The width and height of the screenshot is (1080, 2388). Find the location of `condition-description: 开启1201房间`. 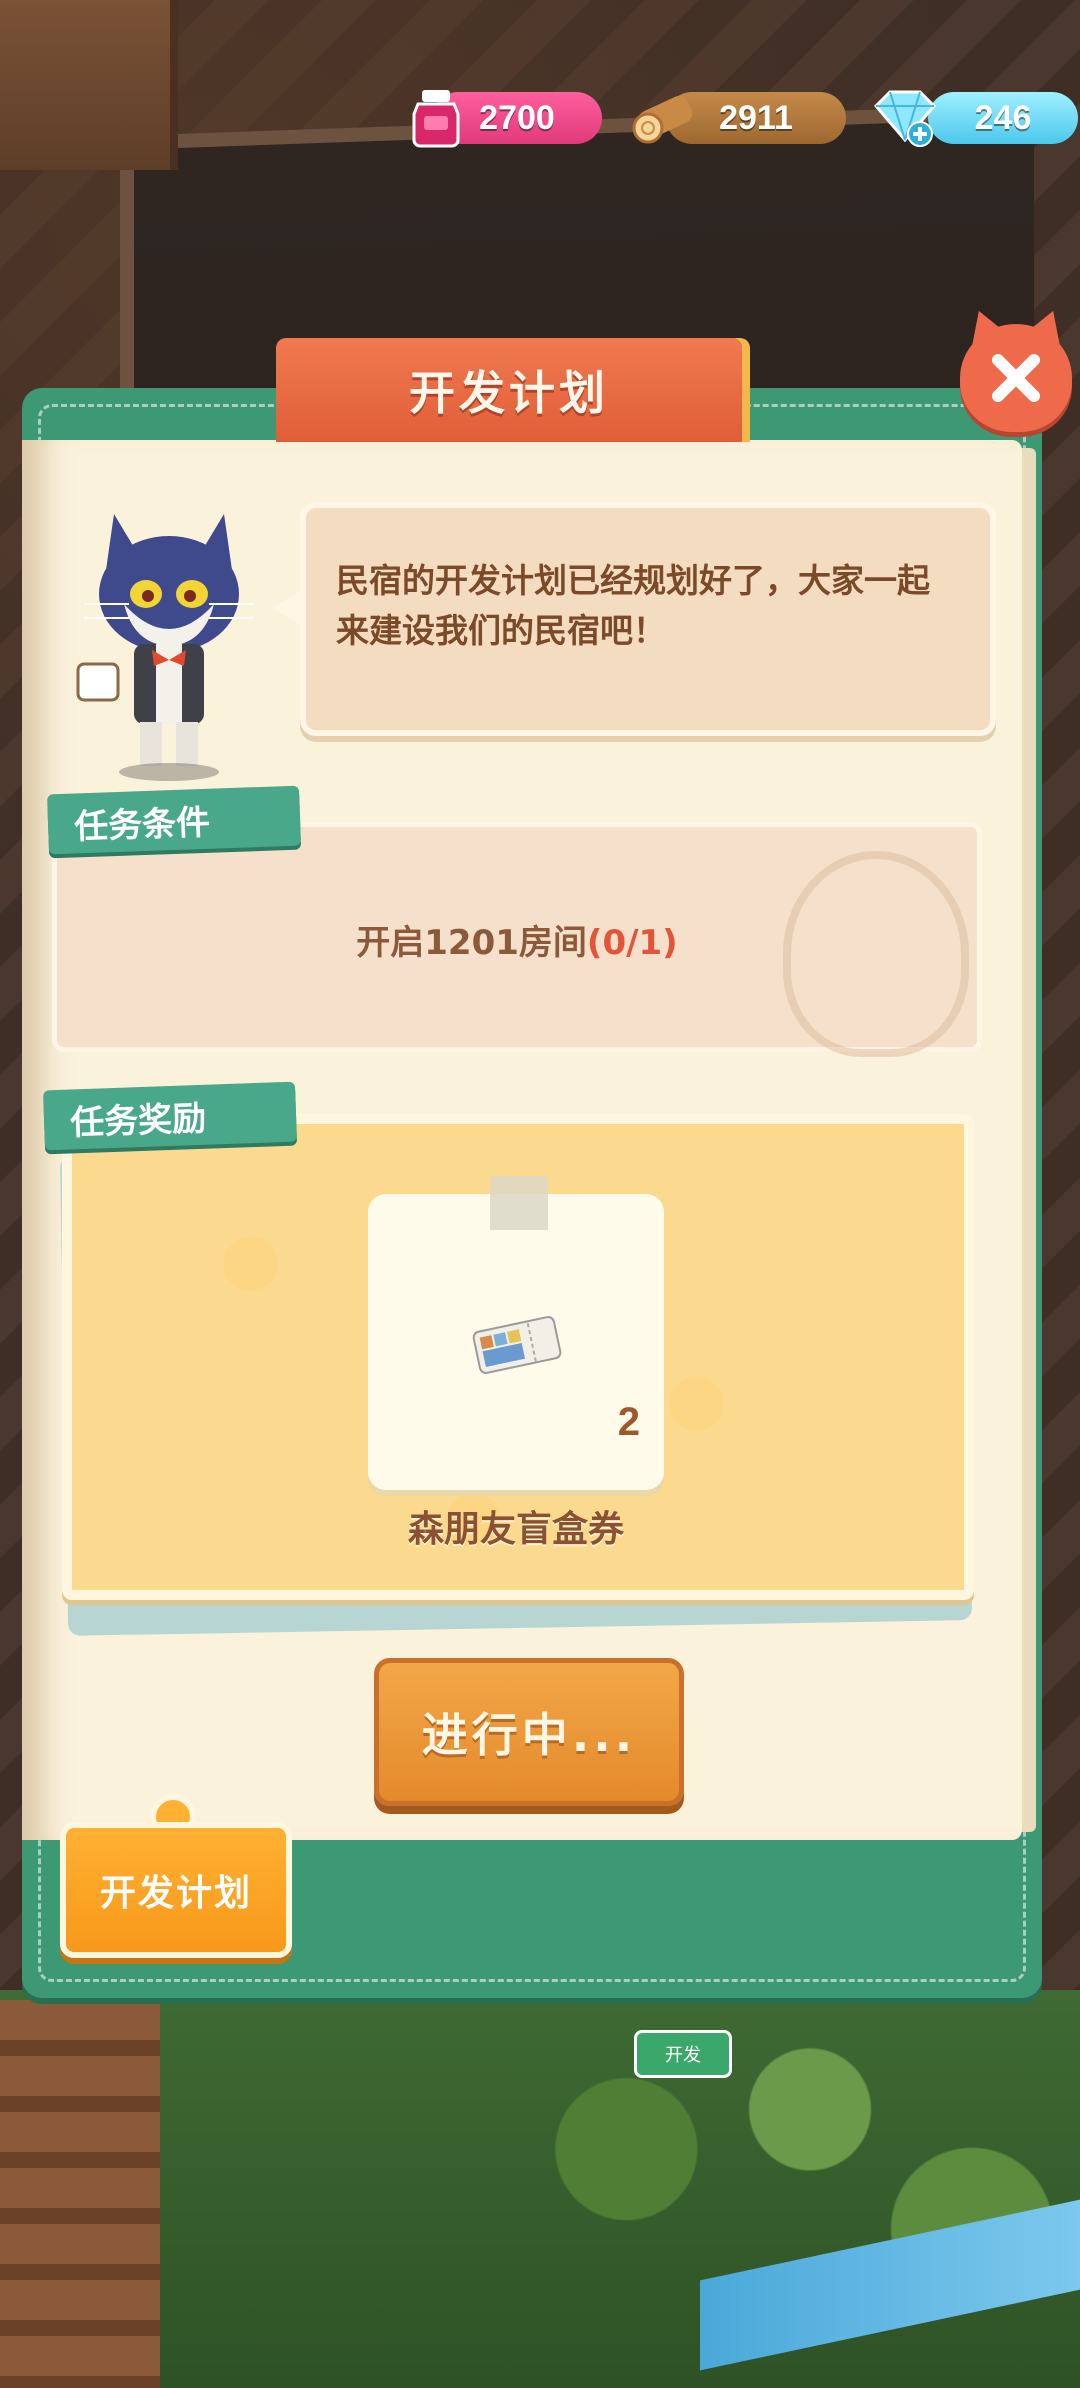

condition-description: 开启1201房间 is located at coordinates (471, 943).